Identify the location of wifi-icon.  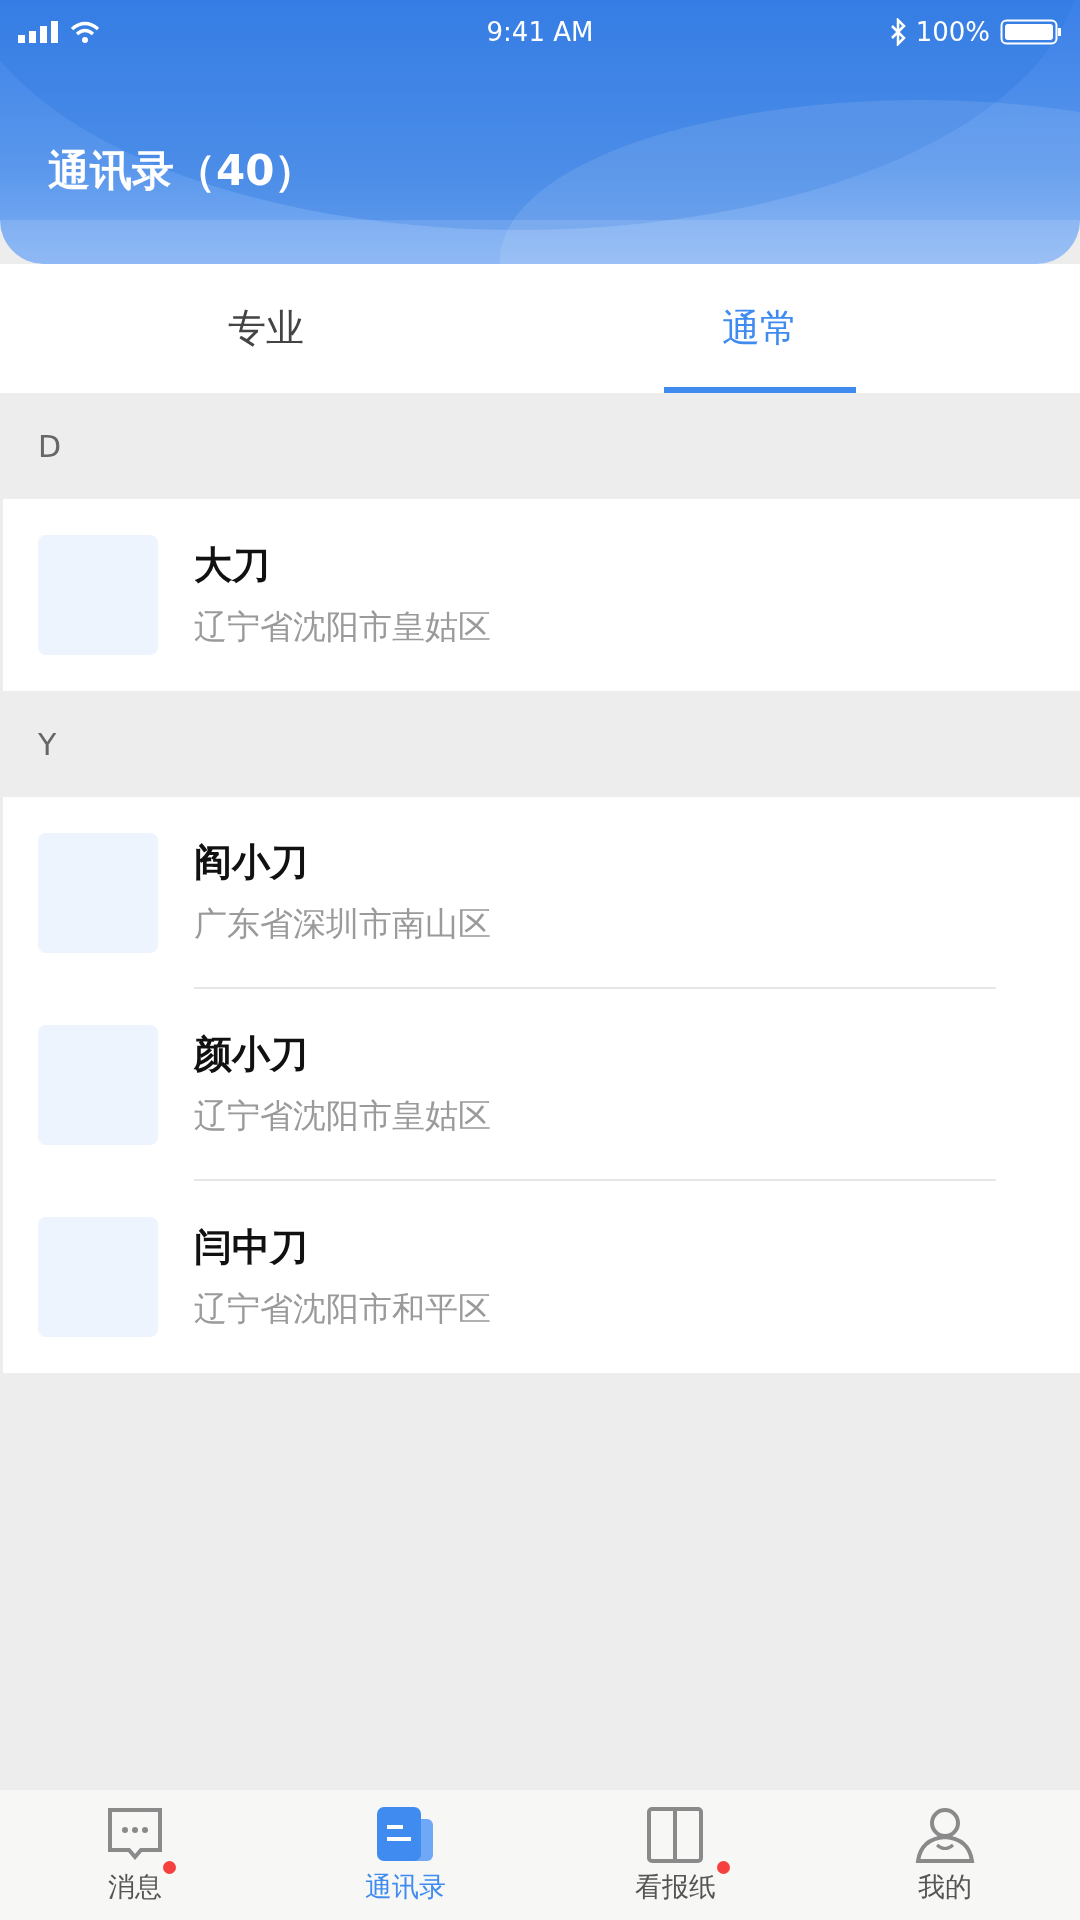
(85, 32).